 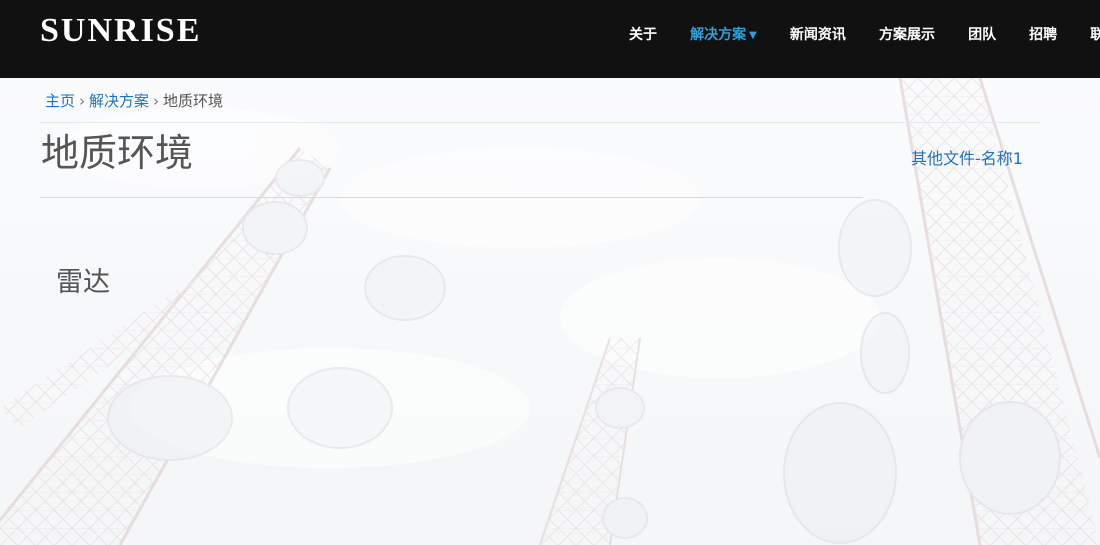 I want to click on nav-item-careers: 招聘, so click(x=1043, y=35).